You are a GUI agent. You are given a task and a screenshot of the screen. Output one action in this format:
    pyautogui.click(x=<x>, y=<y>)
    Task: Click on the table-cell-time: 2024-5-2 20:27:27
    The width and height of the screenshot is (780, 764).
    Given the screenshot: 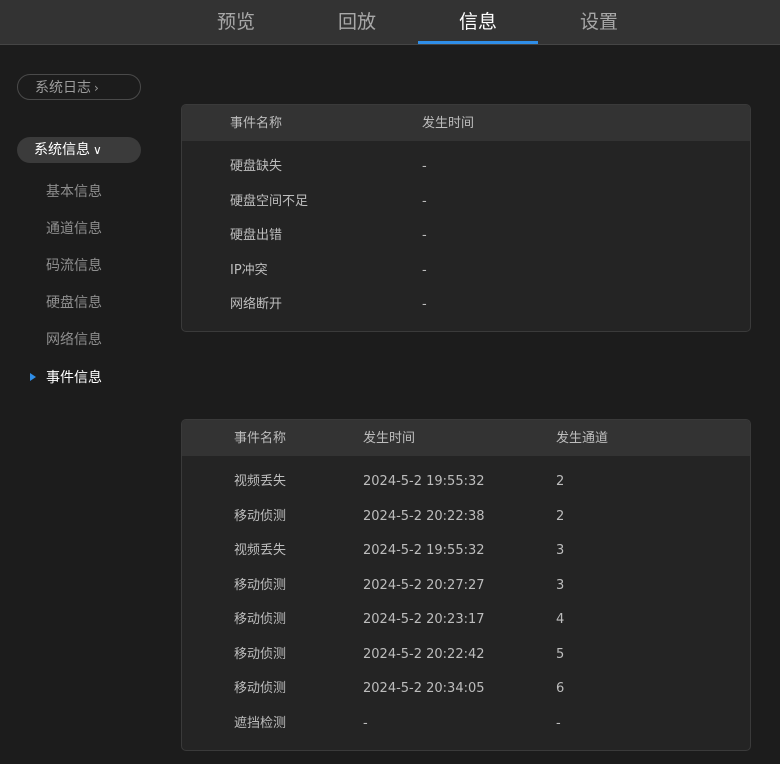 What is the action you would take?
    pyautogui.click(x=424, y=585)
    